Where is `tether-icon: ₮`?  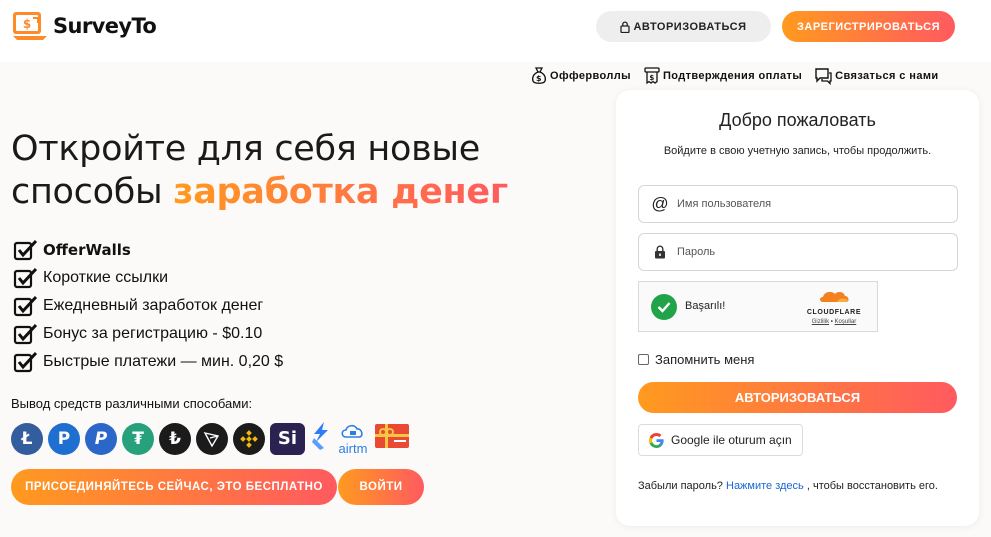
tether-icon: ₮ is located at coordinates (138, 438).